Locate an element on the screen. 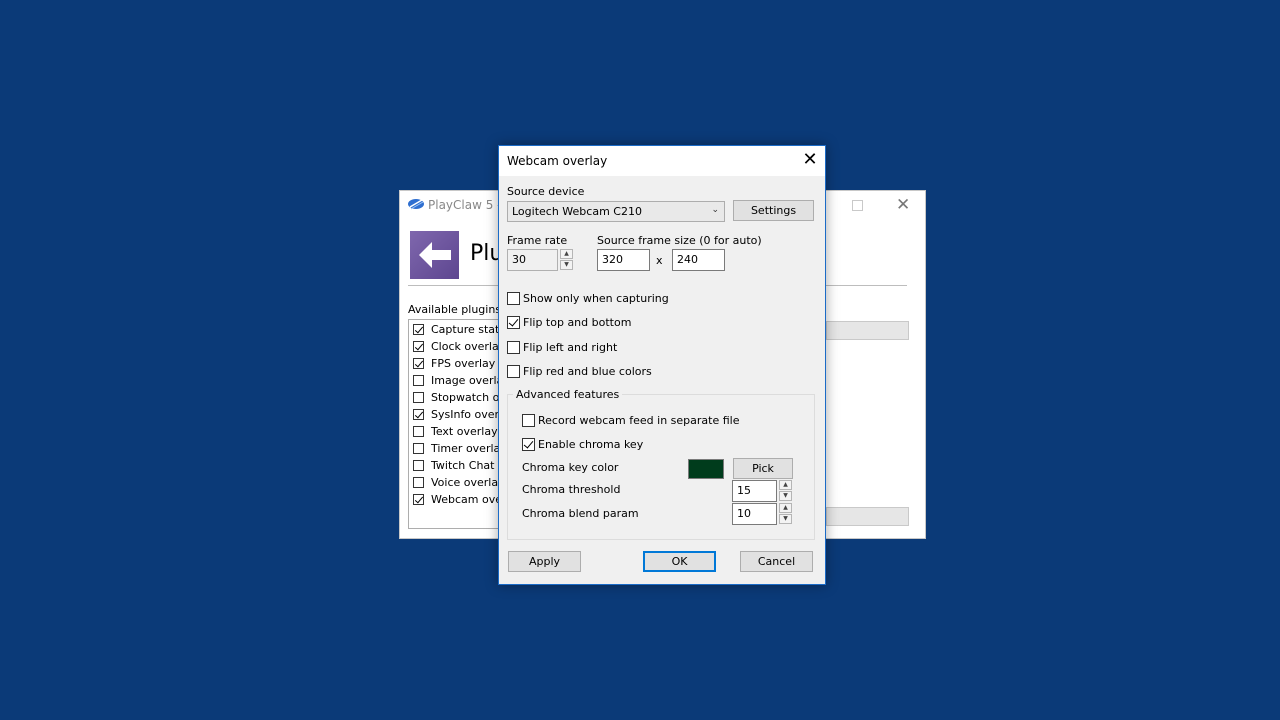 The image size is (1280, 720). back-button is located at coordinates (434, 255).